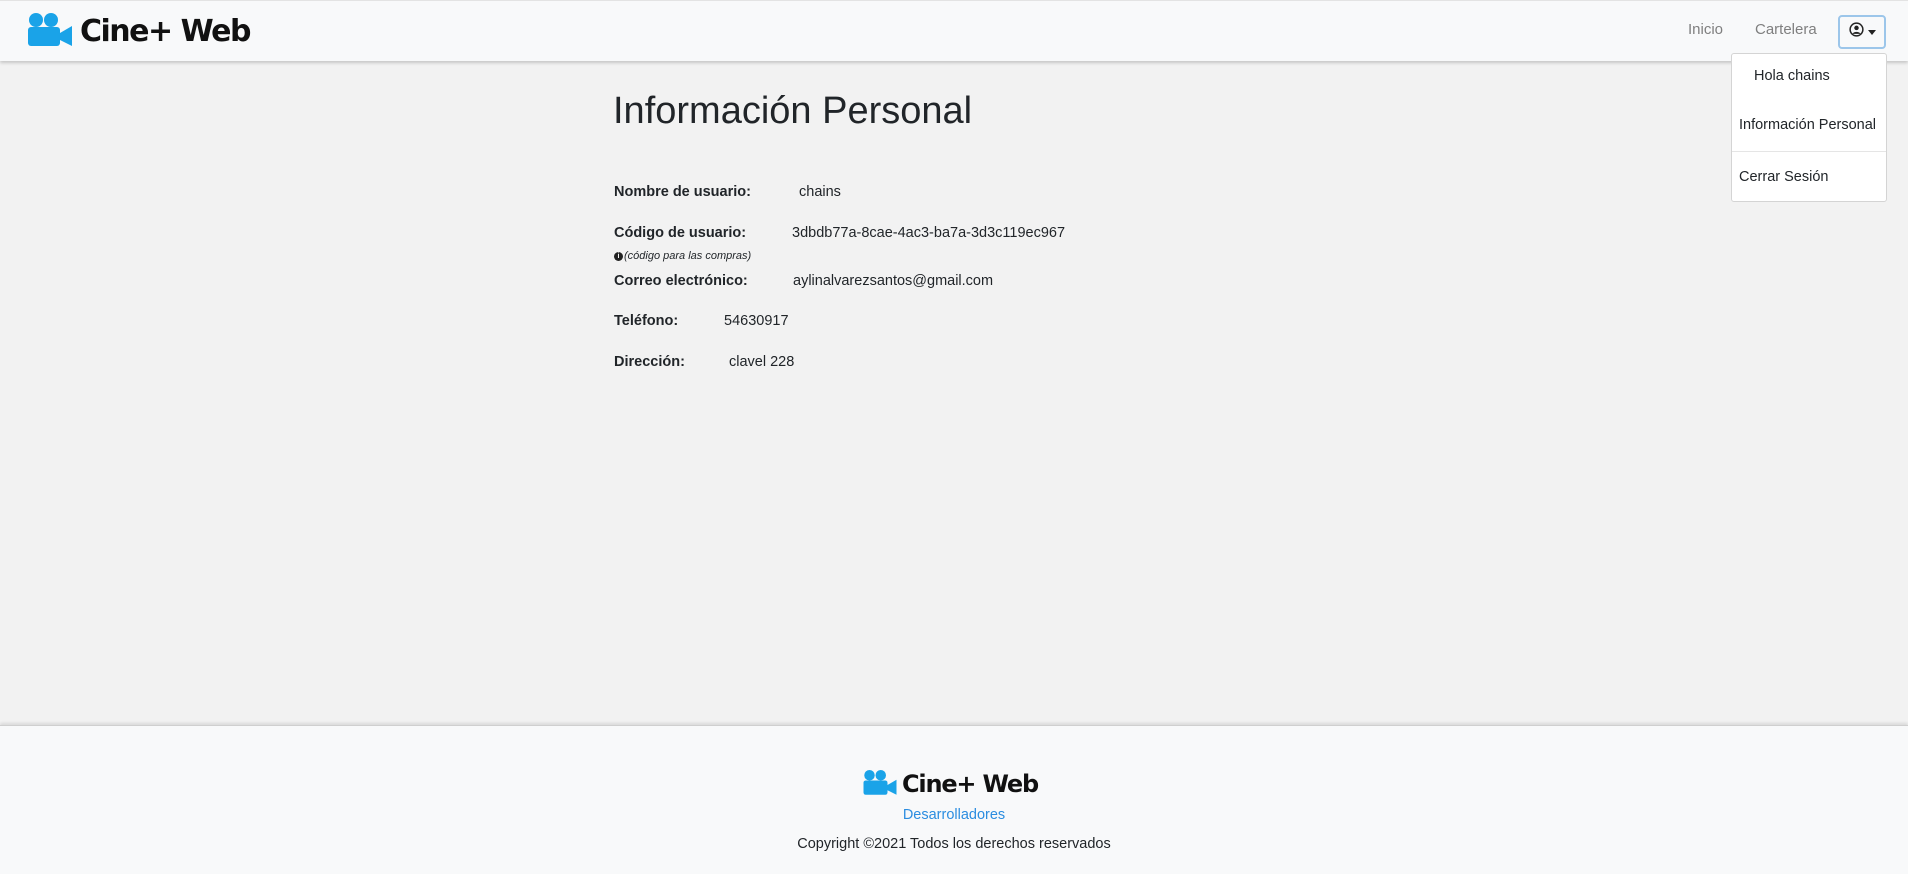  Describe the element at coordinates (682, 192) in the screenshot. I see `username-label: Nombre de usuario:` at that location.